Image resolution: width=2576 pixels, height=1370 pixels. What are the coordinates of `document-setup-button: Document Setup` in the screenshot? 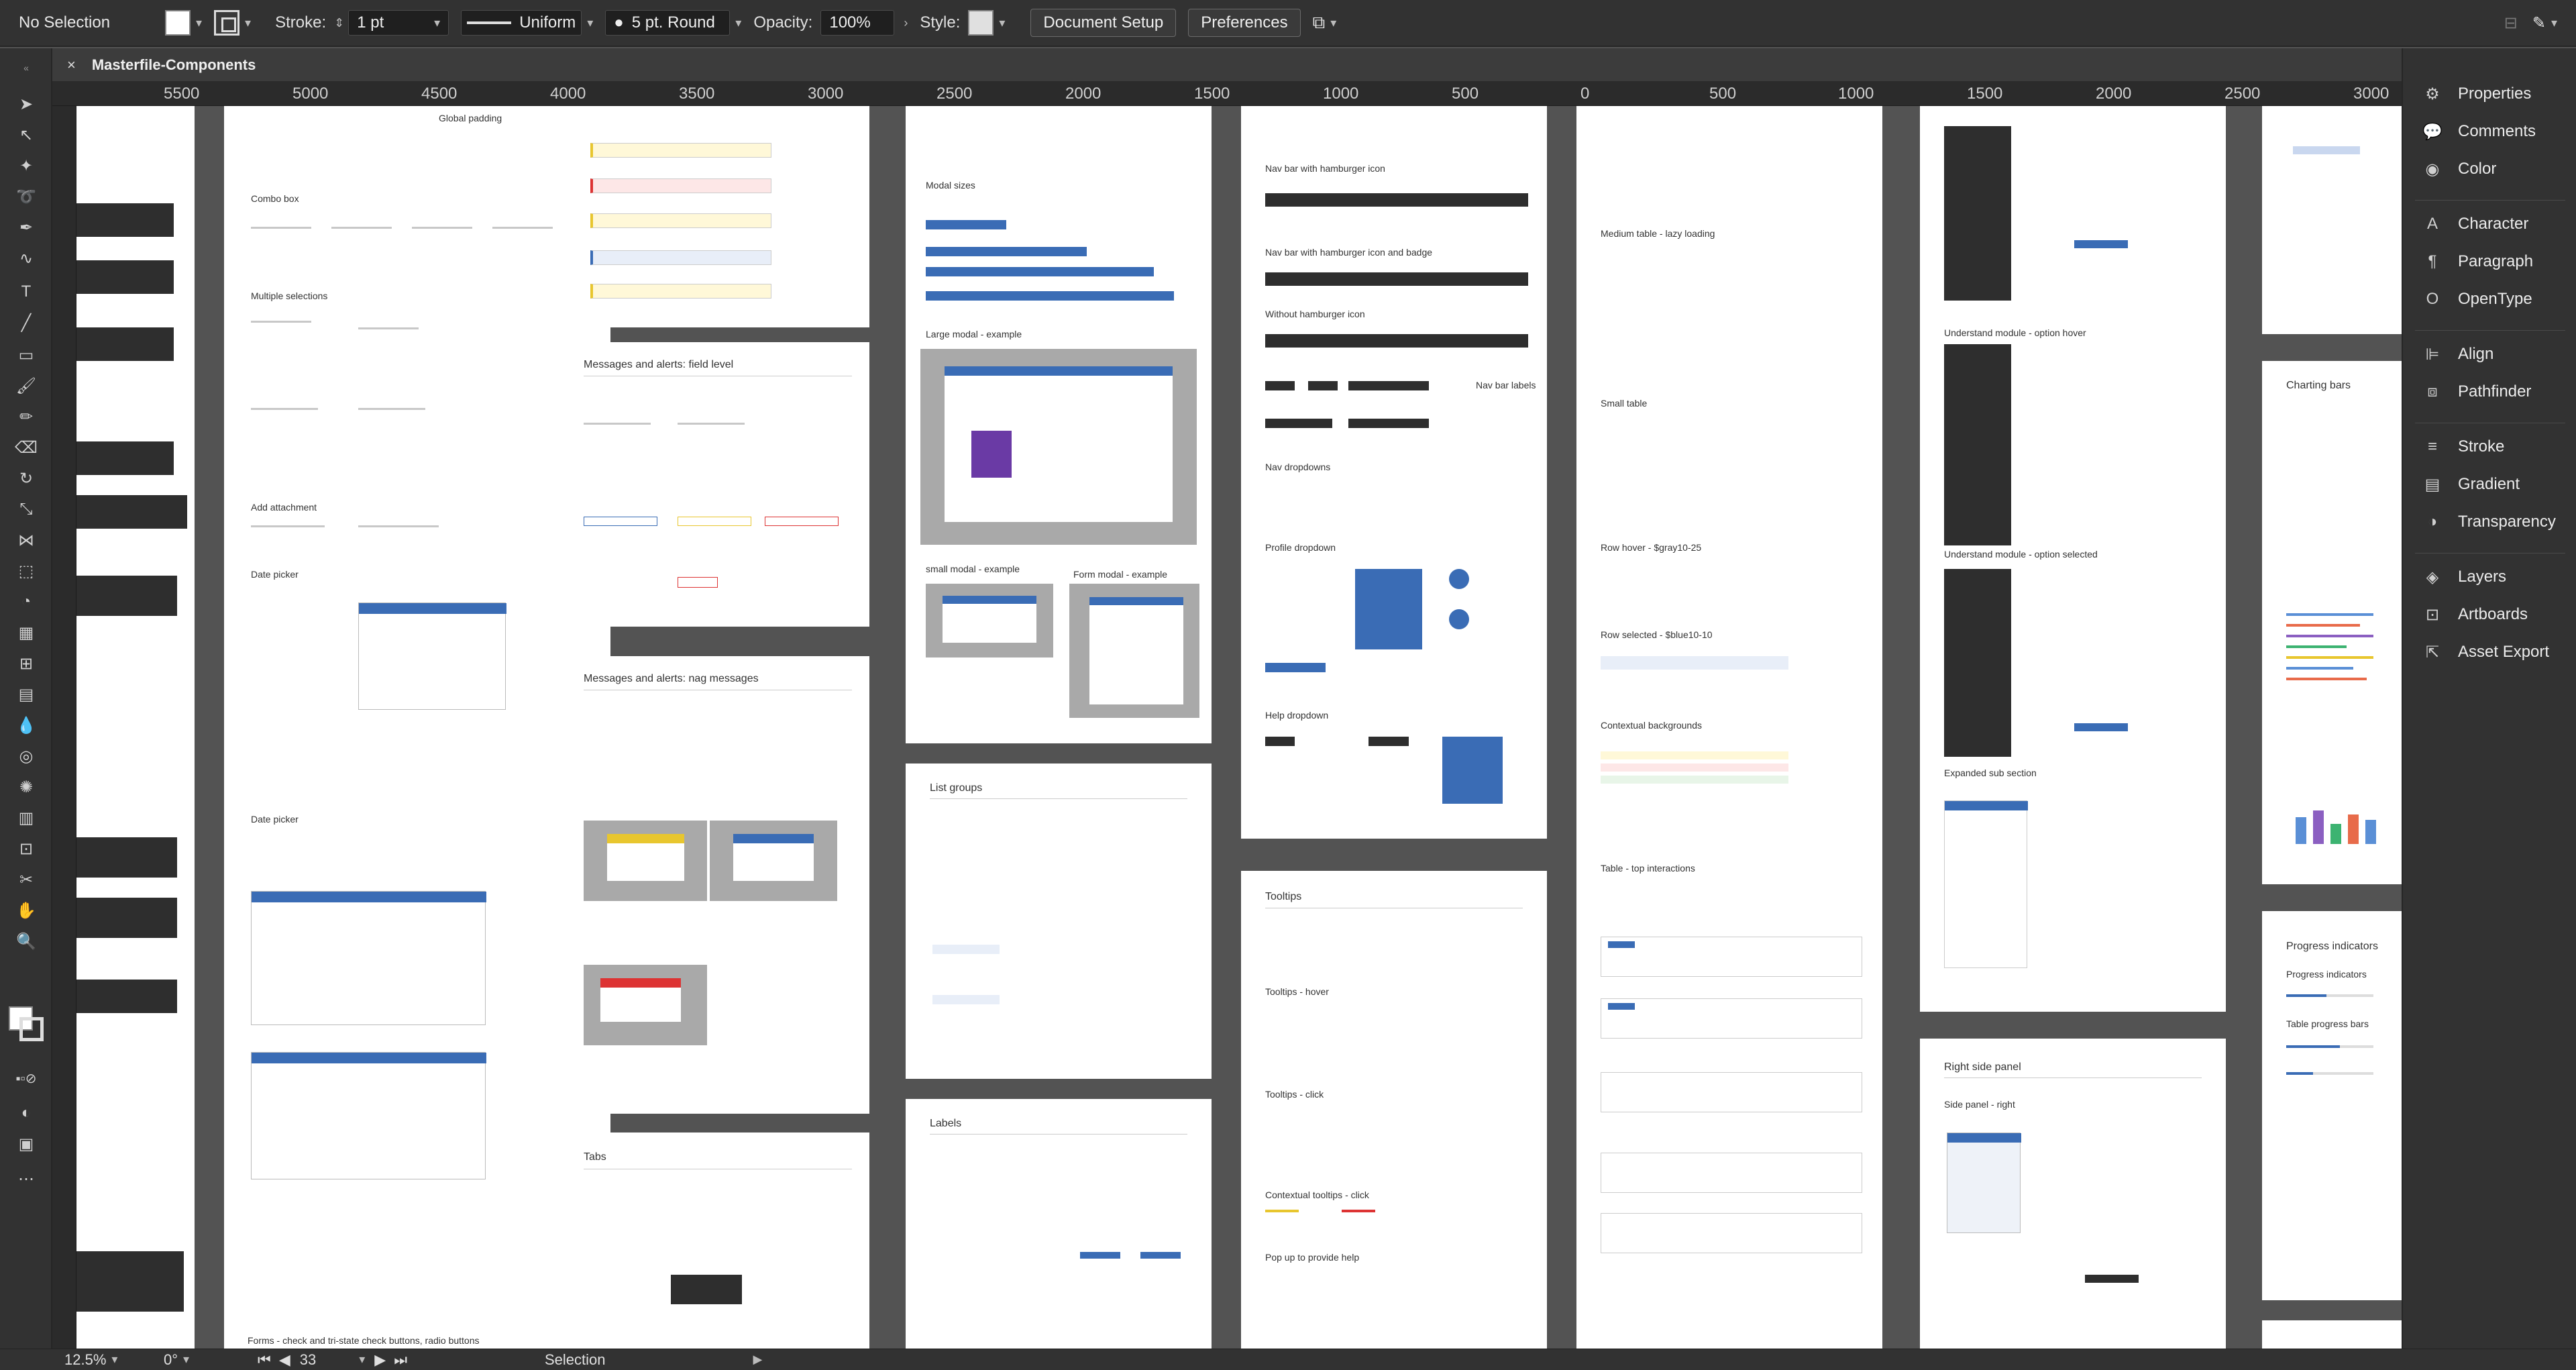 It's located at (1103, 23).